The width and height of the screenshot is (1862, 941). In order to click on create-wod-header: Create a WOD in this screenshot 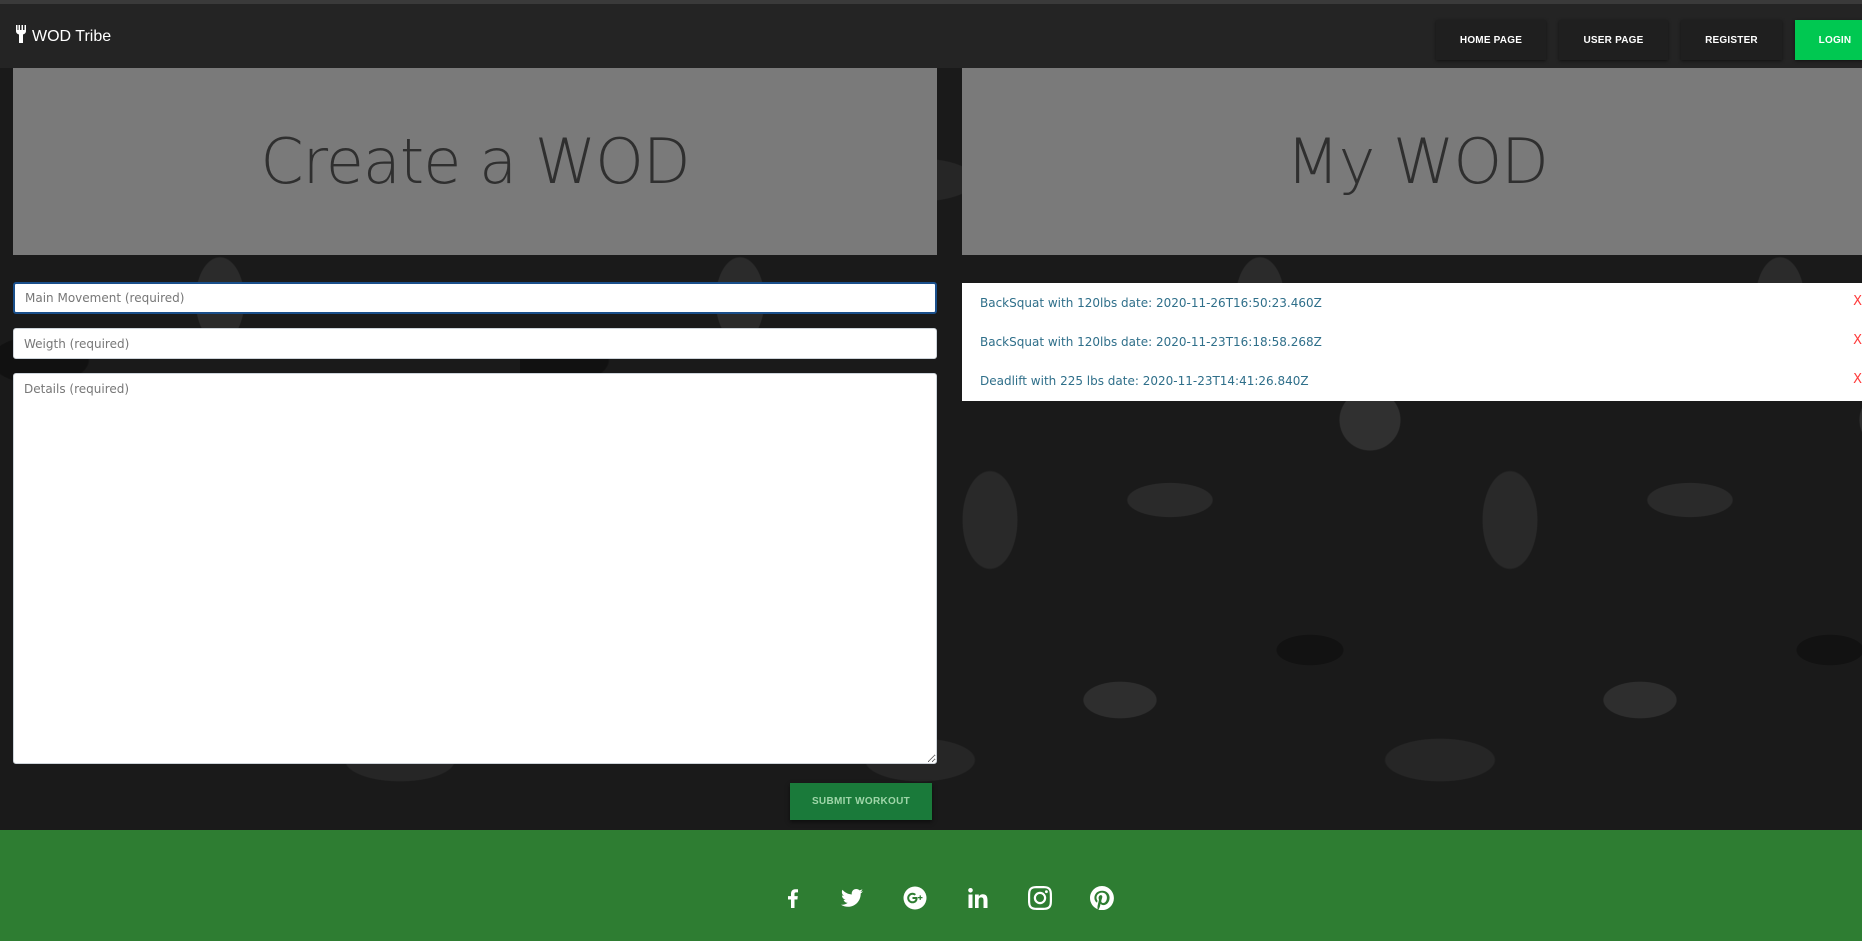, I will do `click(475, 161)`.